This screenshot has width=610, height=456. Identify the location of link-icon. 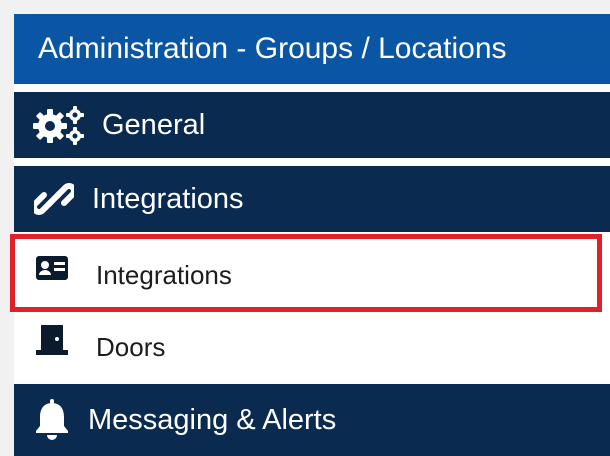
(54, 199).